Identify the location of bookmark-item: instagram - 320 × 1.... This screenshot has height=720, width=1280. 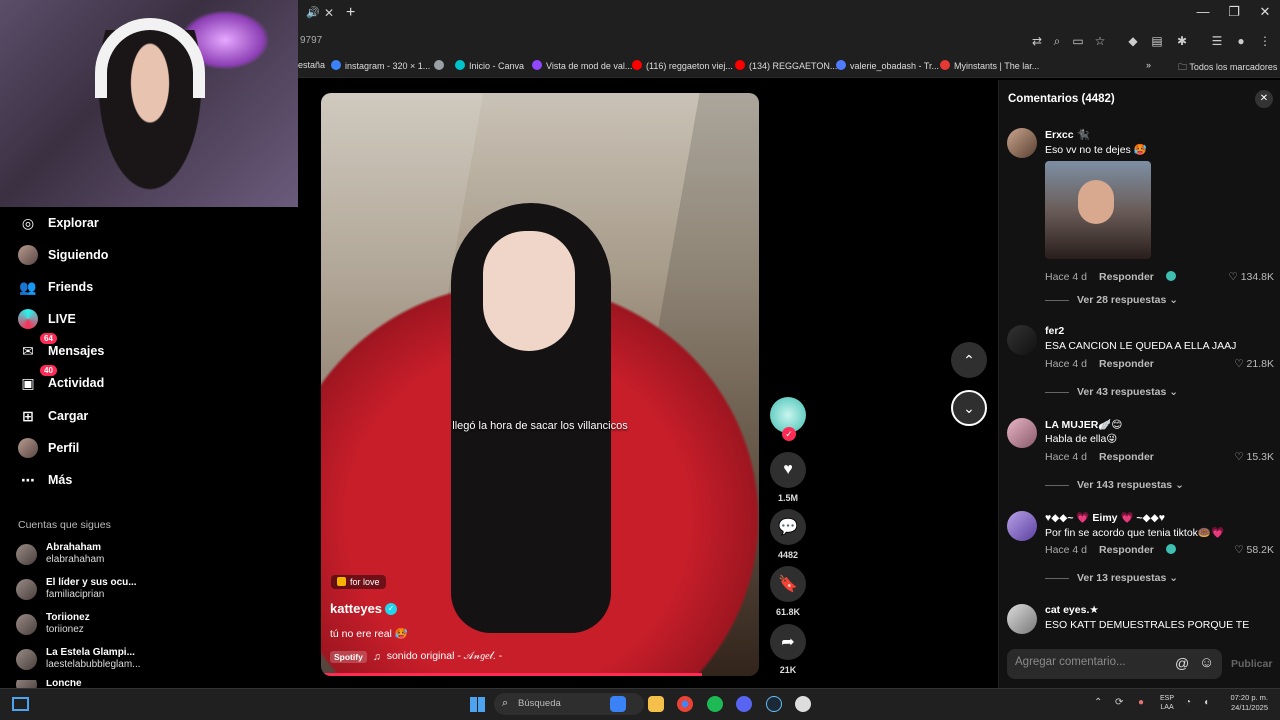
(380, 65).